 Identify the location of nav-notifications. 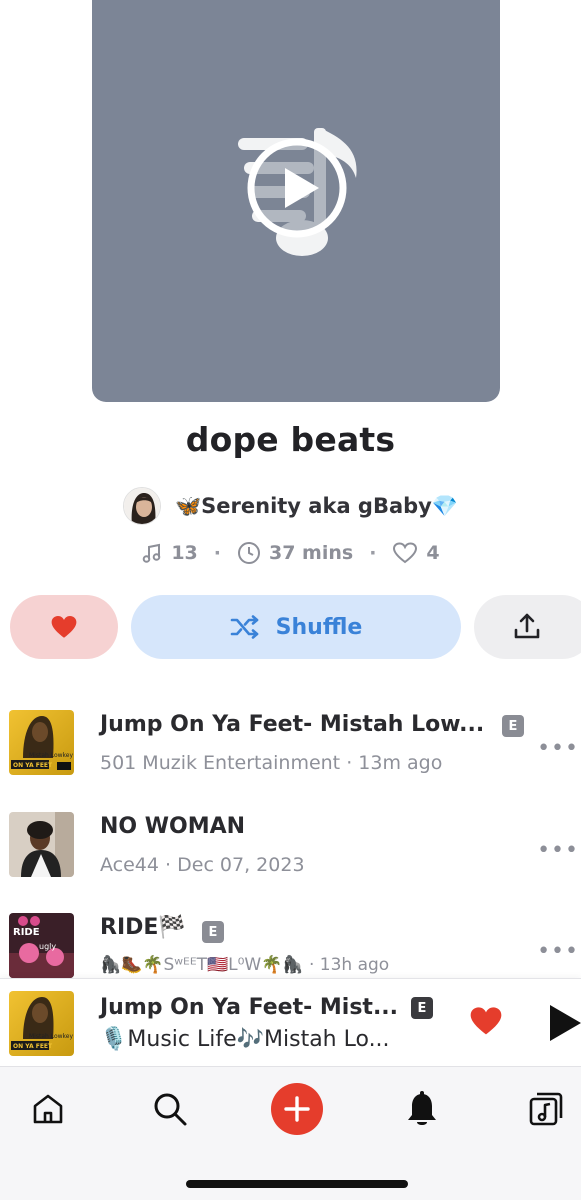
(422, 1109).